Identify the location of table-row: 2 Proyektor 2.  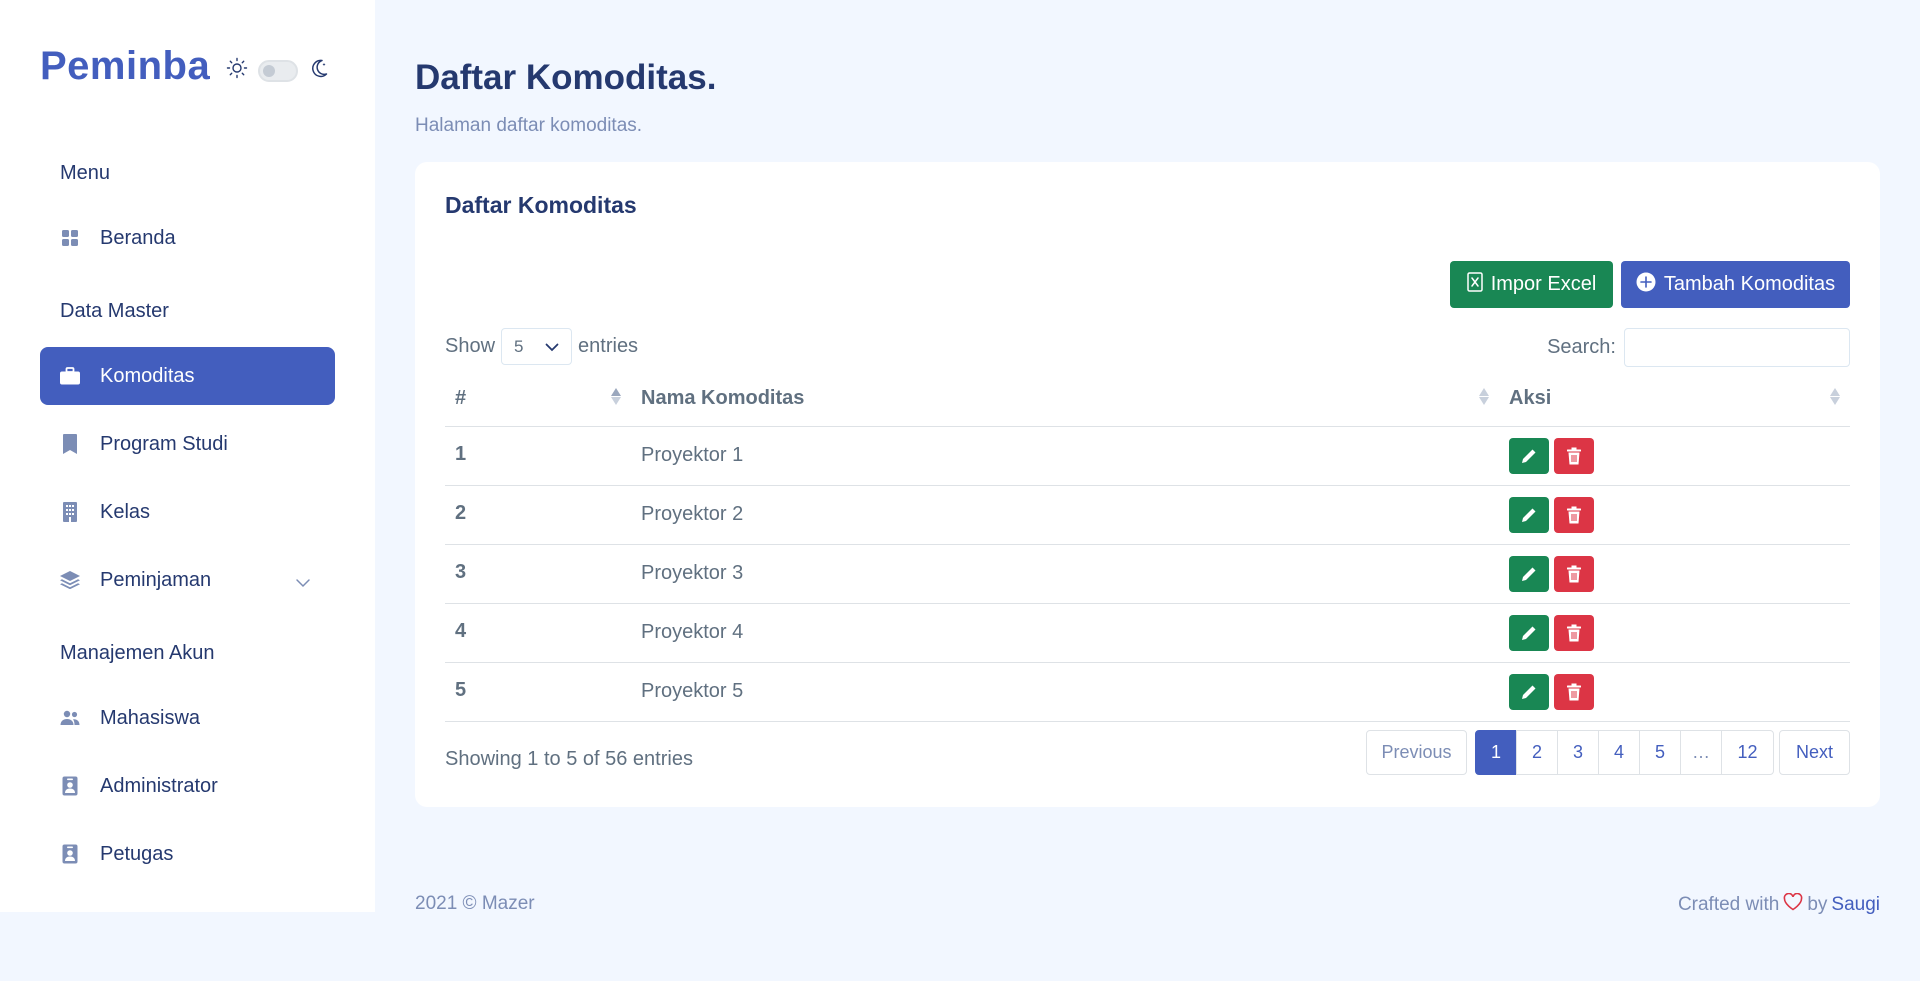
(1147, 515).